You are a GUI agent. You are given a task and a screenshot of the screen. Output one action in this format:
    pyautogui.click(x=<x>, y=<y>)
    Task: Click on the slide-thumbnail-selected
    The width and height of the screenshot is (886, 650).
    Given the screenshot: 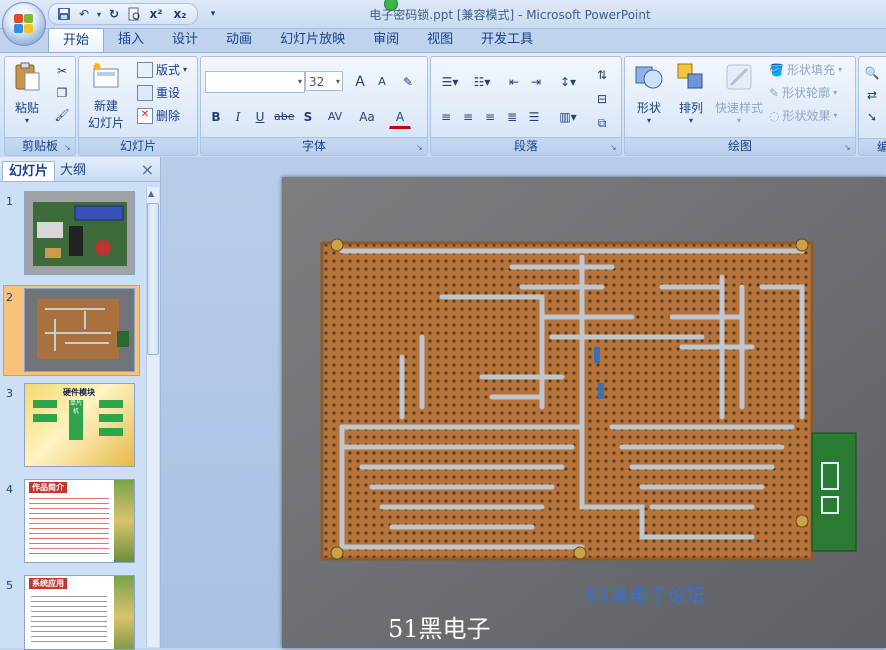 What is the action you would take?
    pyautogui.click(x=79, y=330)
    